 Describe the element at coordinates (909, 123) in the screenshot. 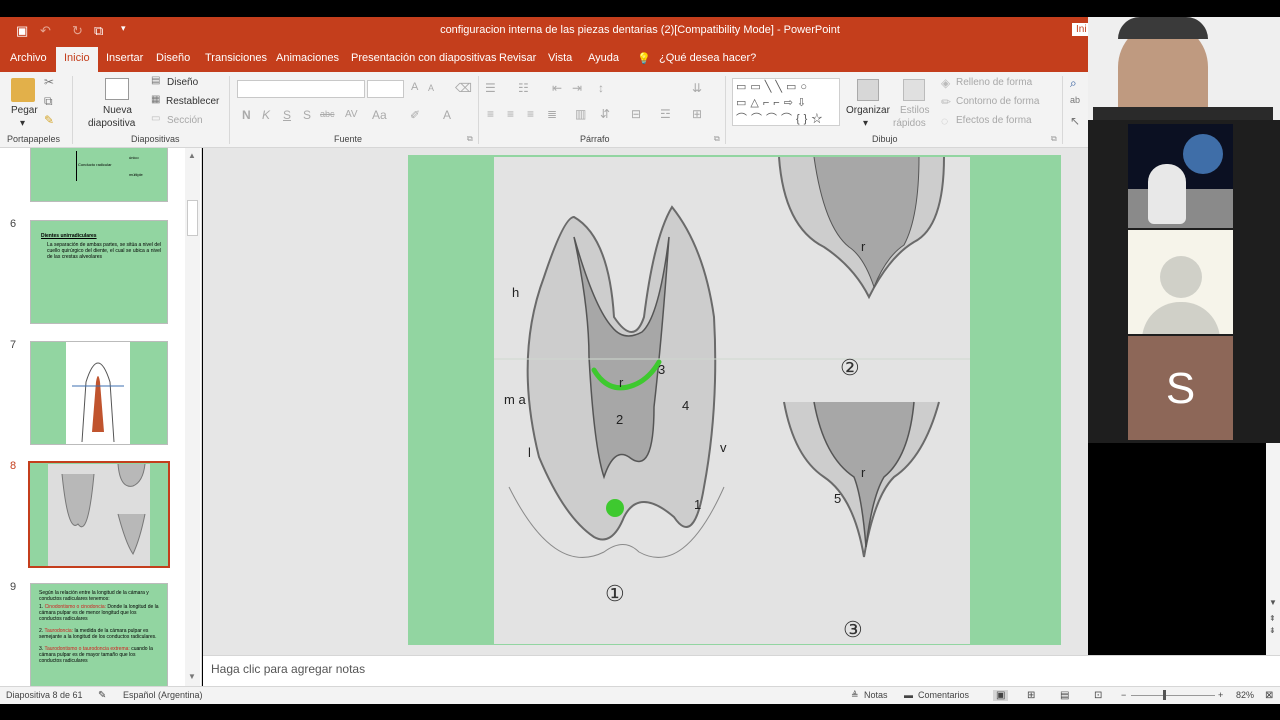

I see `quick-styles-button-line2: rápidos` at that location.